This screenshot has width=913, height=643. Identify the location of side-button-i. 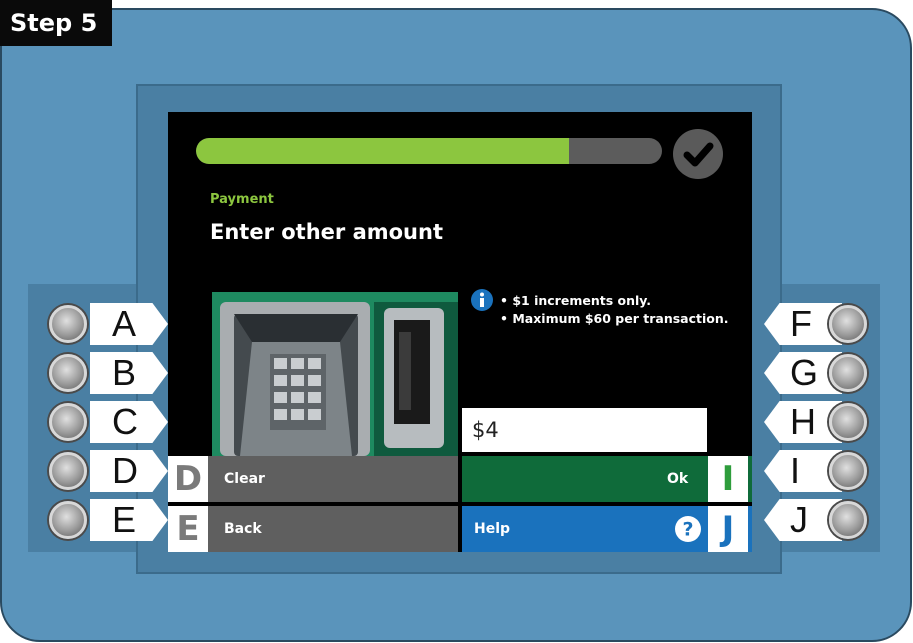
(848, 471).